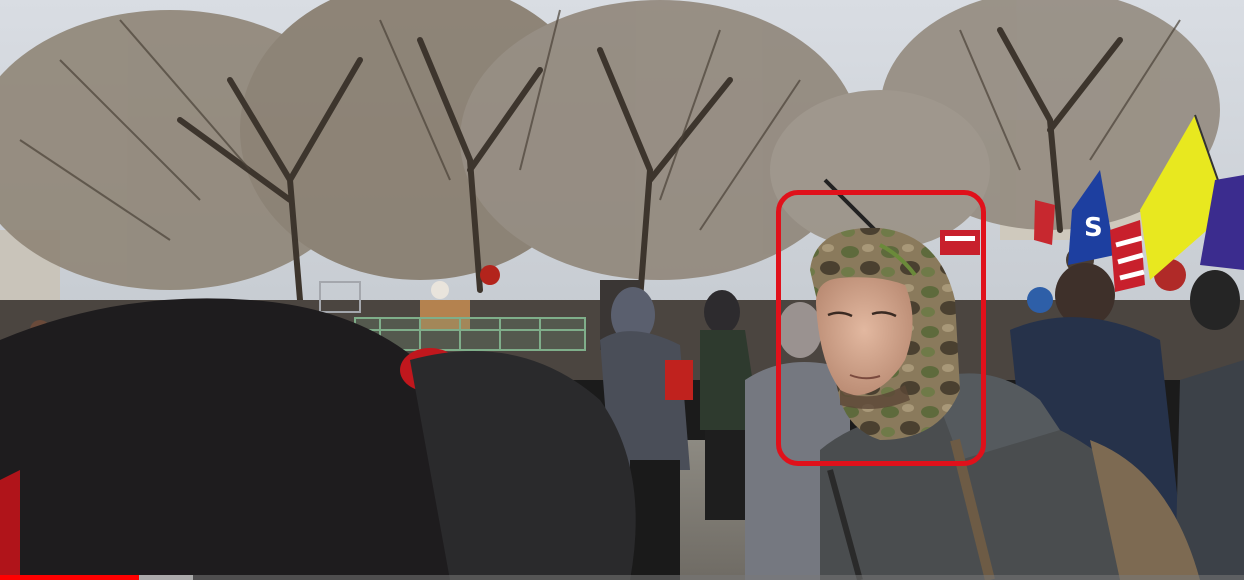 Image resolution: width=1244 pixels, height=580 pixels. Describe the element at coordinates (1093, 228) in the screenshot. I see `flag-letter: S` at that location.